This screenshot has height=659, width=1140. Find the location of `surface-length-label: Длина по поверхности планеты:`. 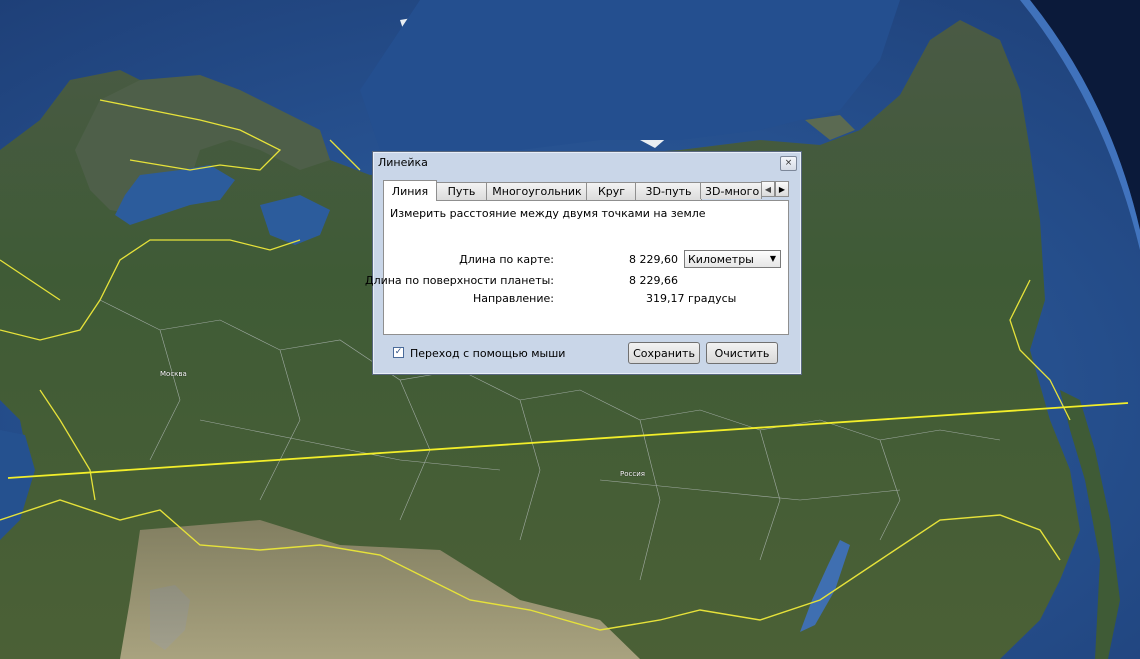

surface-length-label: Длина по поверхности планеты: is located at coordinates (459, 280).